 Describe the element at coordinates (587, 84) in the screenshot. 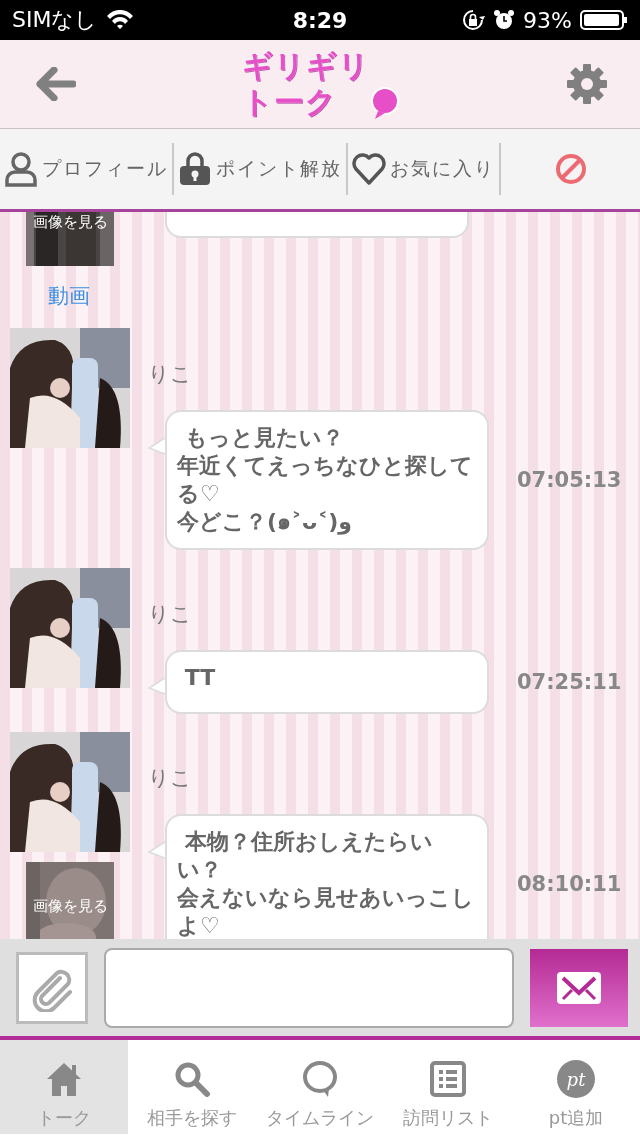

I see `settings-icon` at that location.